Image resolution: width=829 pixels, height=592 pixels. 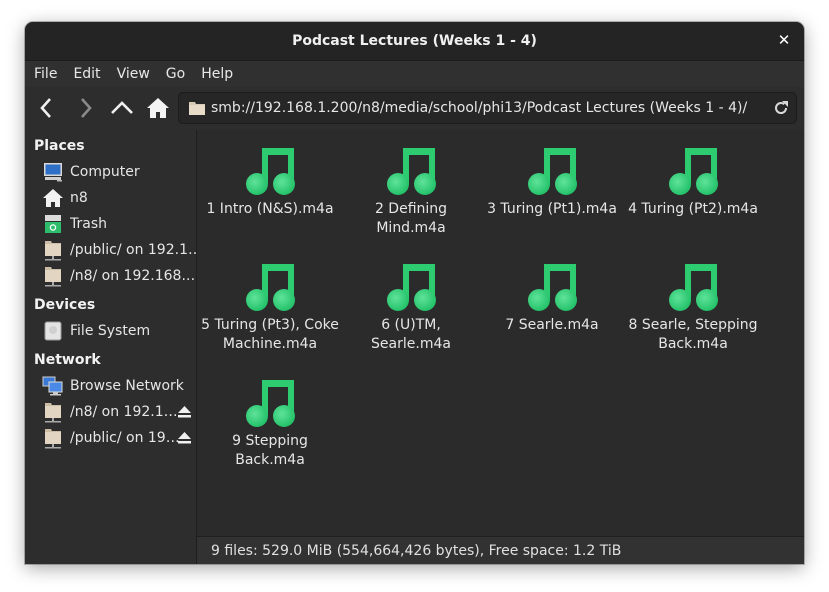 I want to click on file-item: 1 Intro (N&S).m4a, so click(x=270, y=182).